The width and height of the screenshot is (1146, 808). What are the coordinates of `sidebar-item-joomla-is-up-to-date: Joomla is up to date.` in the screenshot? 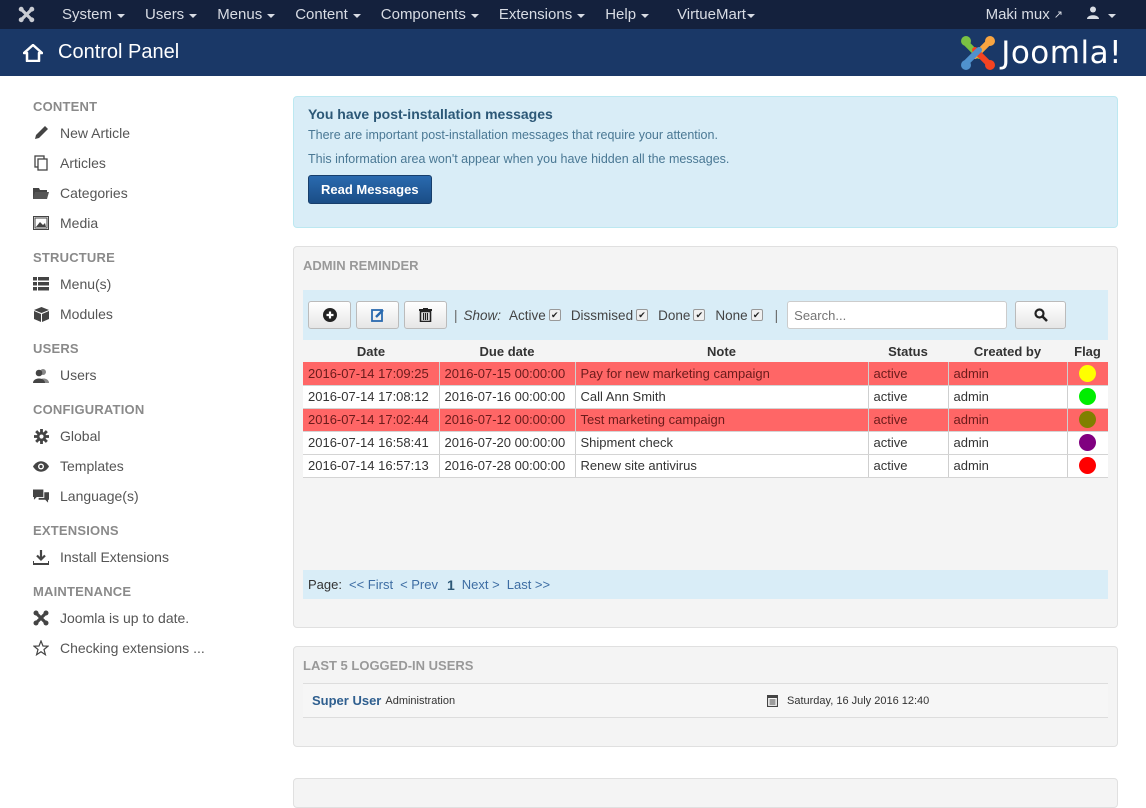 It's located at (143, 618).